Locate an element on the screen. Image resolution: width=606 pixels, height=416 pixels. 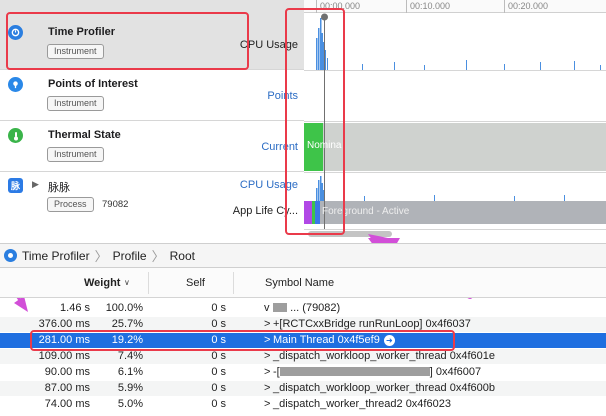
table-row: 1.46 s 100.0% 0 s v ... (79082) is located at coordinates (303, 308).